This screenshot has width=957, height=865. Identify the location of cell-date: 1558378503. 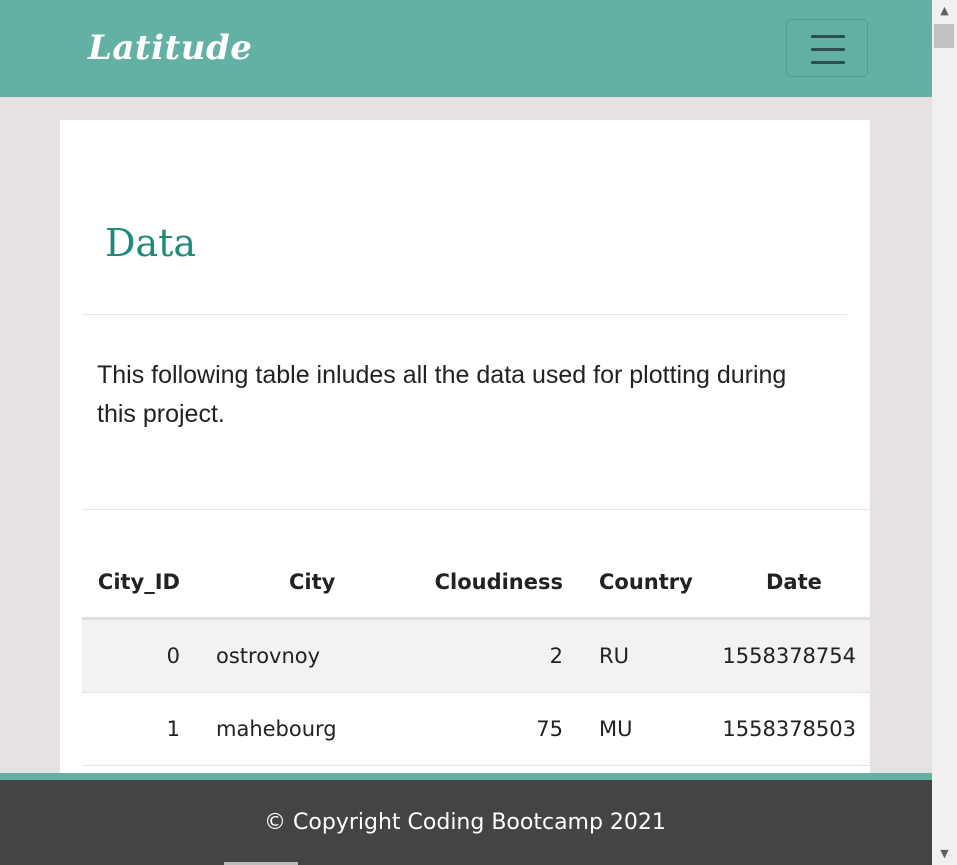
(789, 729).